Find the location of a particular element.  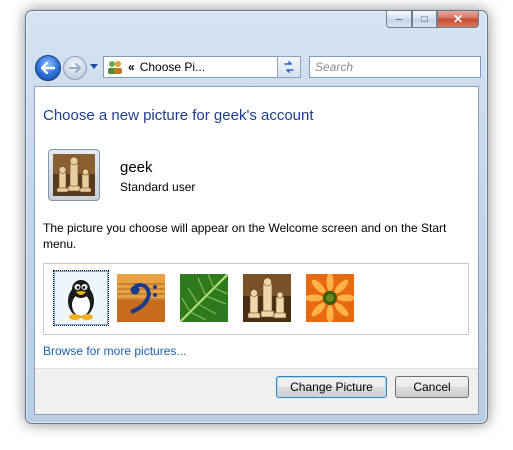

picture-green-leaf is located at coordinates (204, 298).